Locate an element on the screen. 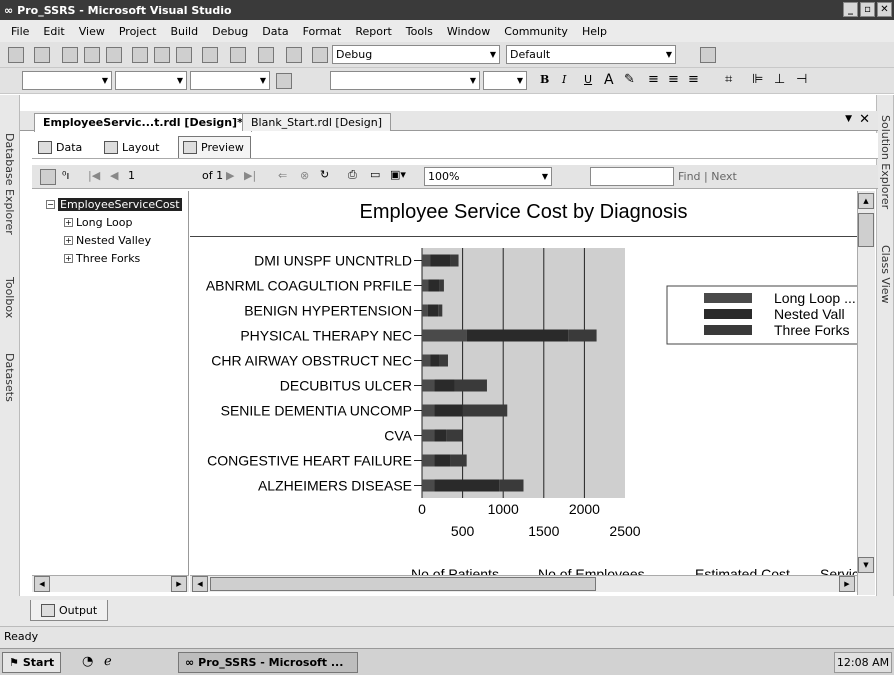 This screenshot has width=894, height=675. tab-data: Data is located at coordinates (61, 147).